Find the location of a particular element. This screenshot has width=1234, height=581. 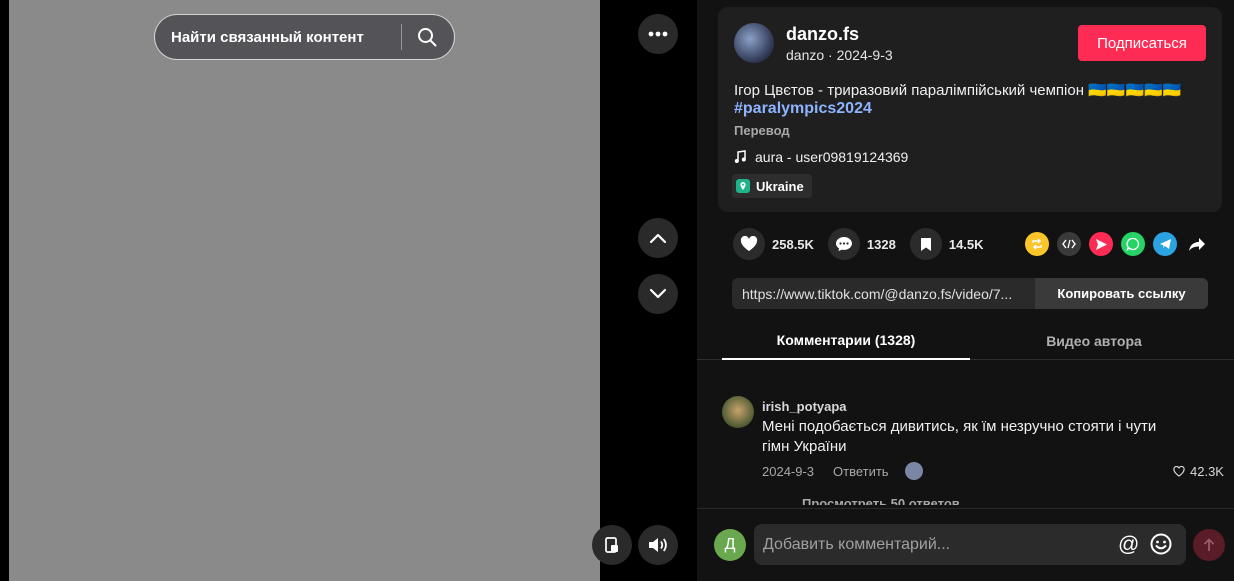

send-icon is located at coordinates (1101, 244).